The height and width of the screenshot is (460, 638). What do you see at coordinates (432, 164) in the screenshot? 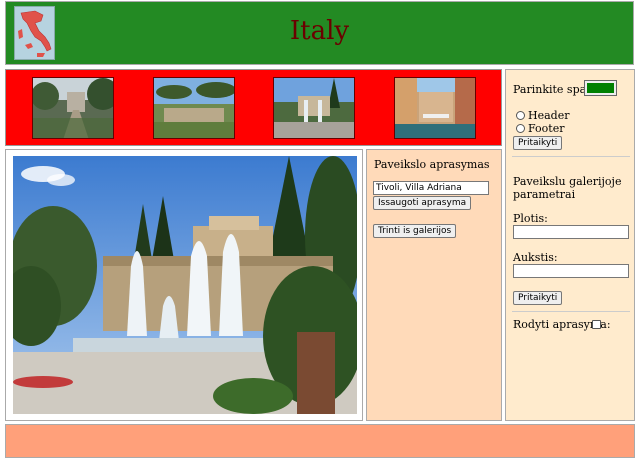
I see `description-label: Paveikslo aprasymas` at bounding box center [432, 164].